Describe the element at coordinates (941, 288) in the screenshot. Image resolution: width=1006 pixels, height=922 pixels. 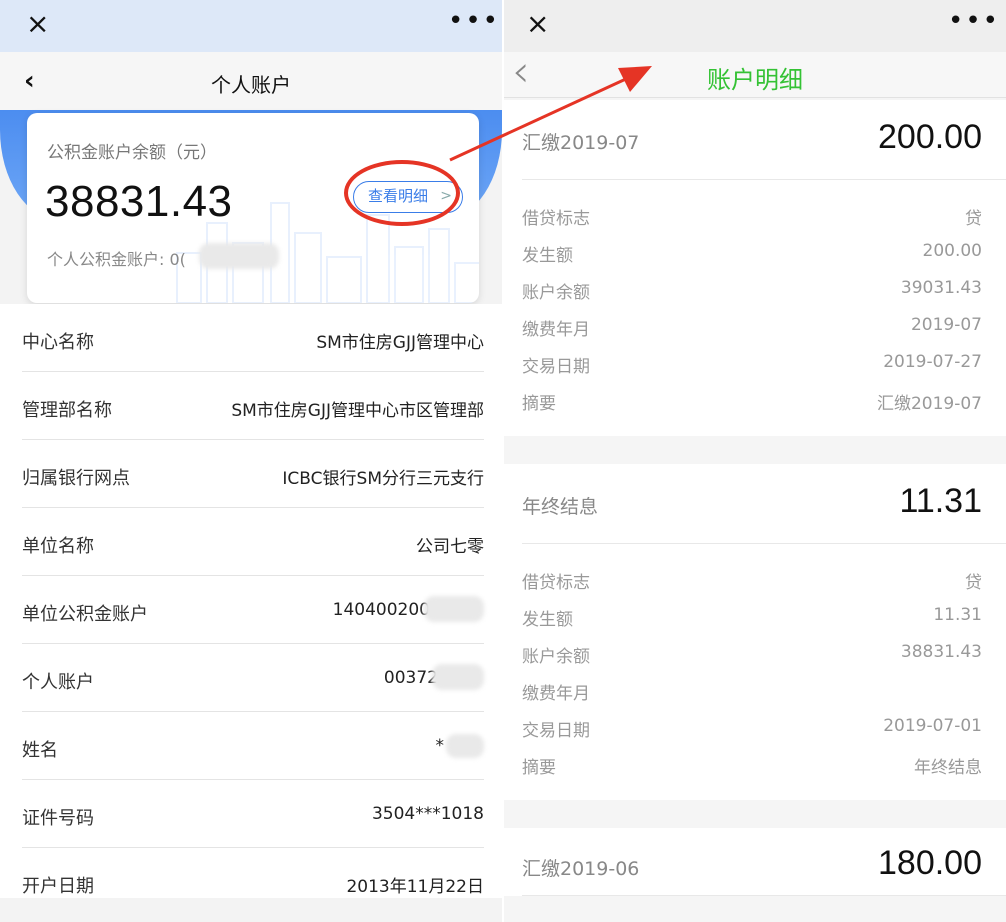
I see `detail-value: 39031.43` at that location.